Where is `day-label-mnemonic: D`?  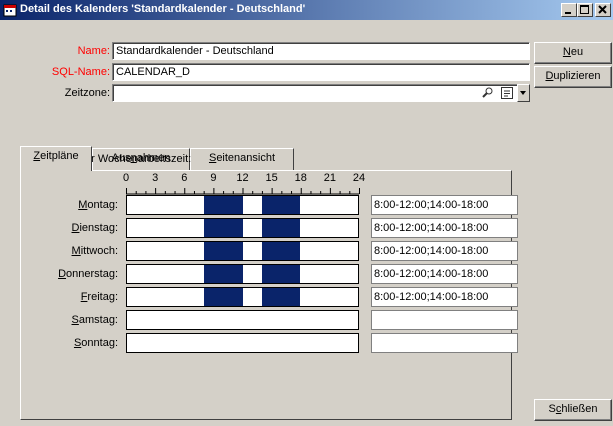 day-label-mnemonic: D is located at coordinates (62, 274).